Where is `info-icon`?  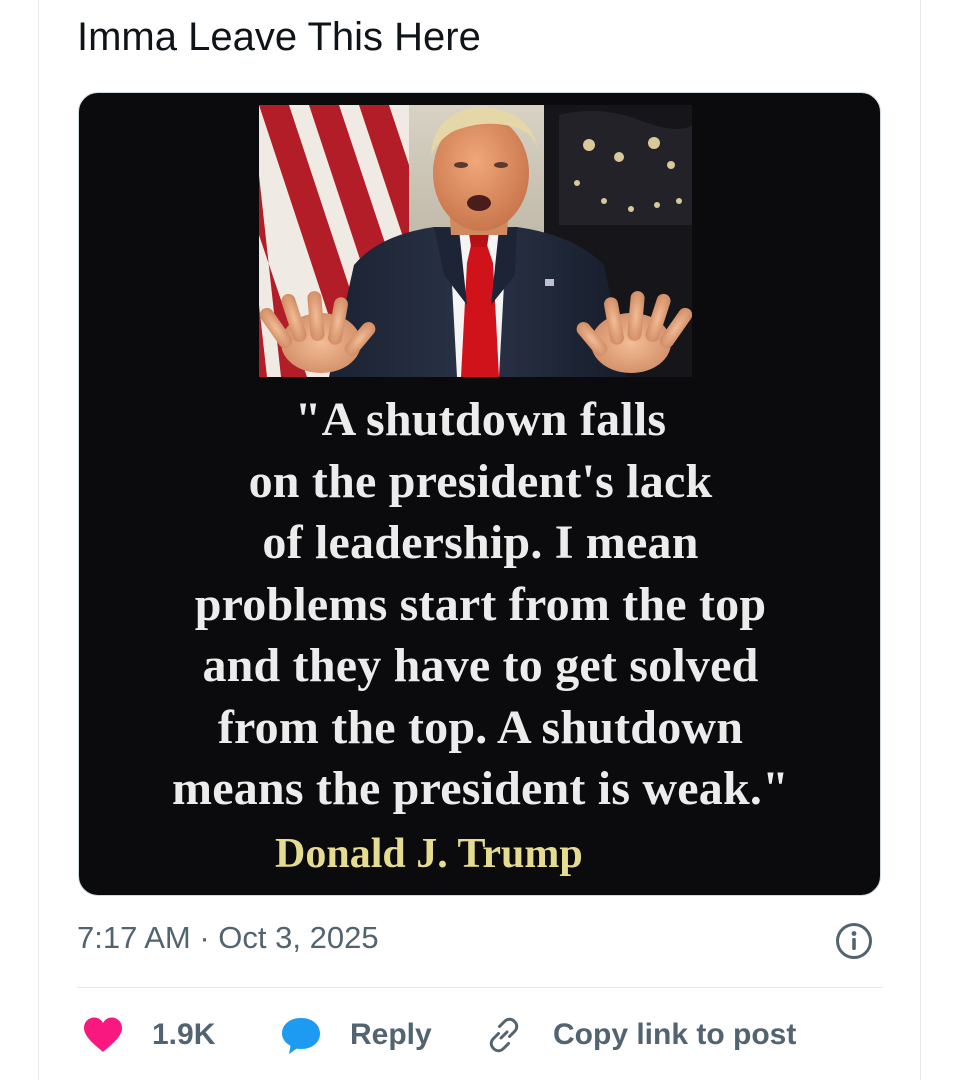
info-icon is located at coordinates (854, 941).